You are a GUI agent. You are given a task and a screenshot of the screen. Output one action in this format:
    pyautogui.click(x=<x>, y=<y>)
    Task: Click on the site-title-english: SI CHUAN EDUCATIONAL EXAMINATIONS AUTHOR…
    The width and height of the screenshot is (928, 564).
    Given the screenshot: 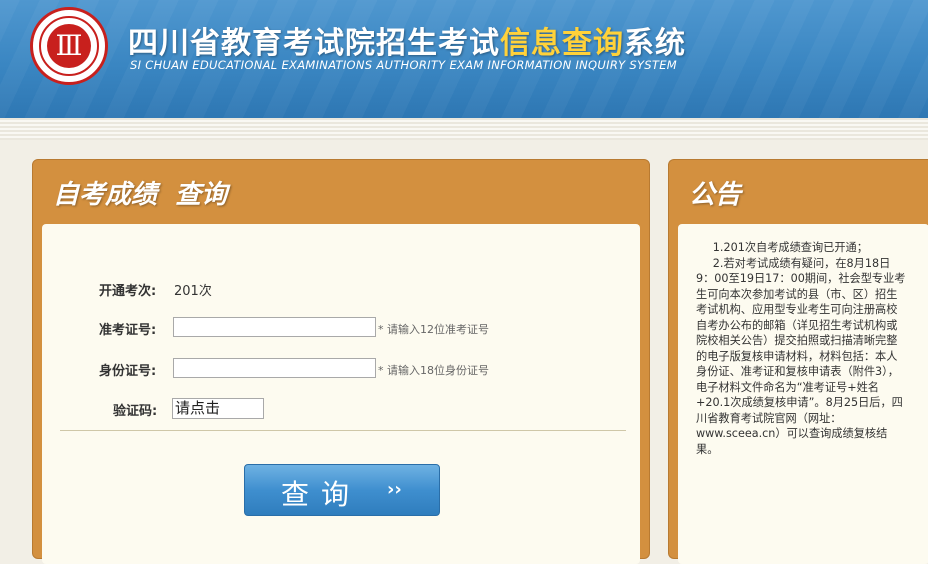 What is the action you would take?
    pyautogui.click(x=404, y=65)
    